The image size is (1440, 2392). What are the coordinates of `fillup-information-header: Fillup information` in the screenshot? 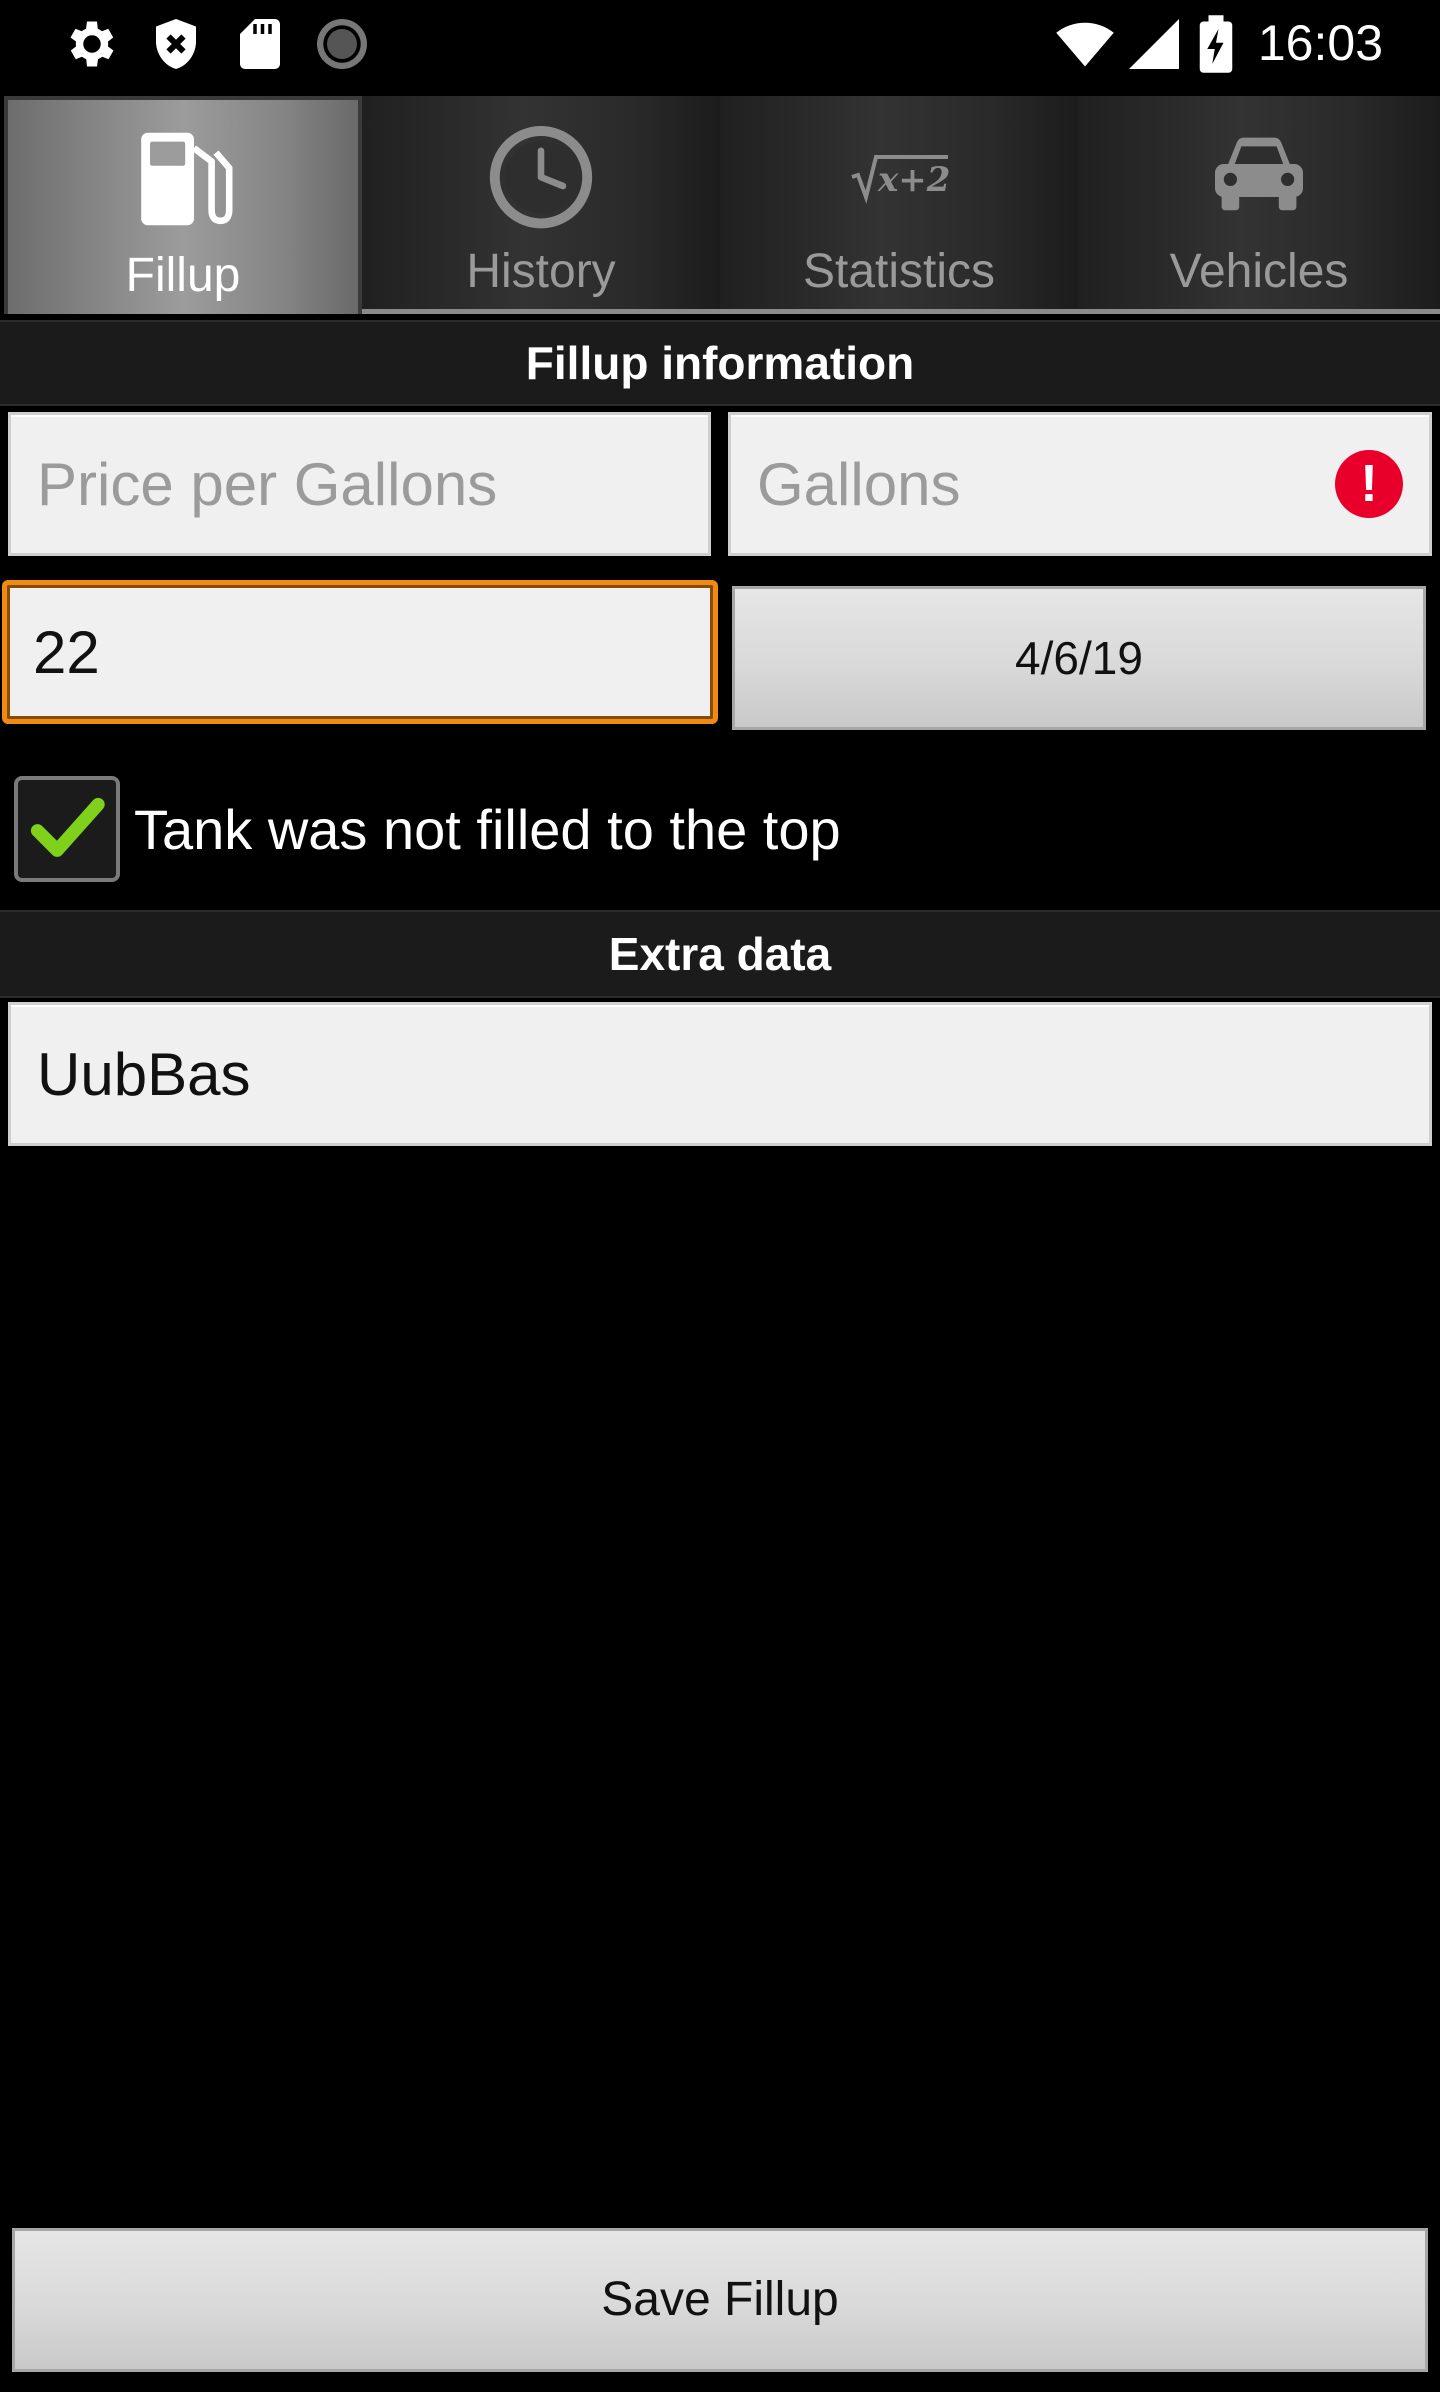 It's located at (720, 363).